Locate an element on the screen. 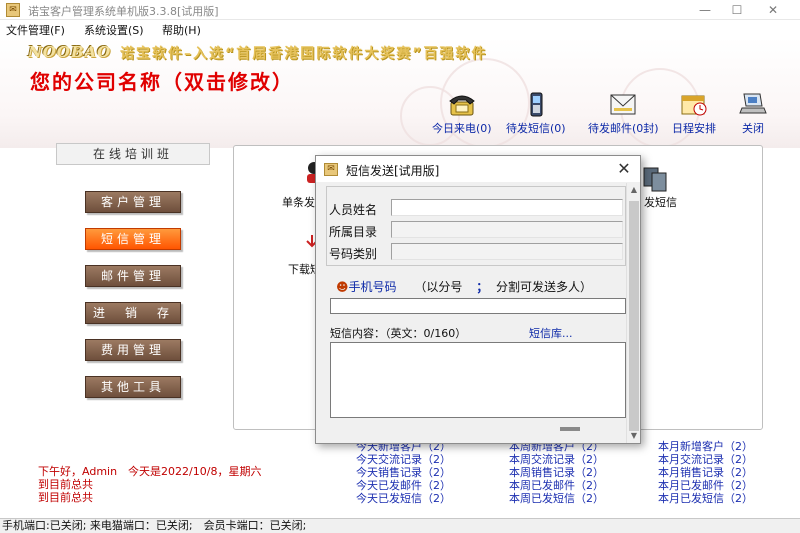  group-sms-icon is located at coordinates (655, 179).